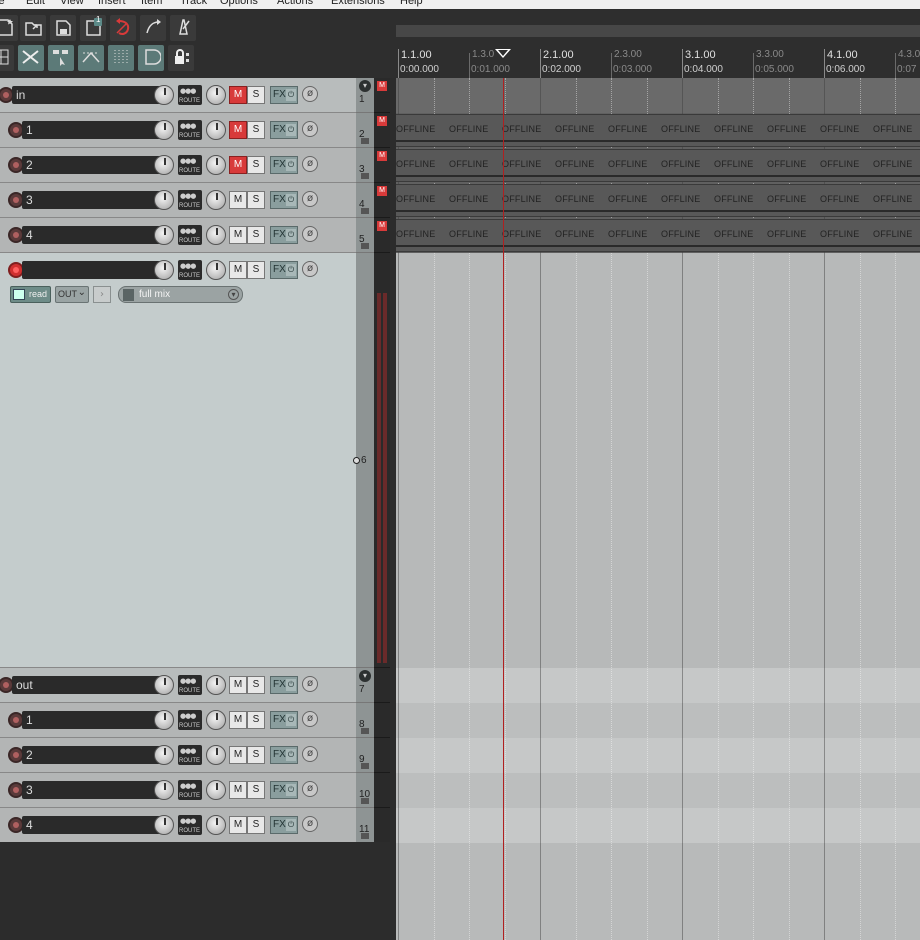 The image size is (920, 940). I want to click on track-name-field: 4, so click(93, 235).